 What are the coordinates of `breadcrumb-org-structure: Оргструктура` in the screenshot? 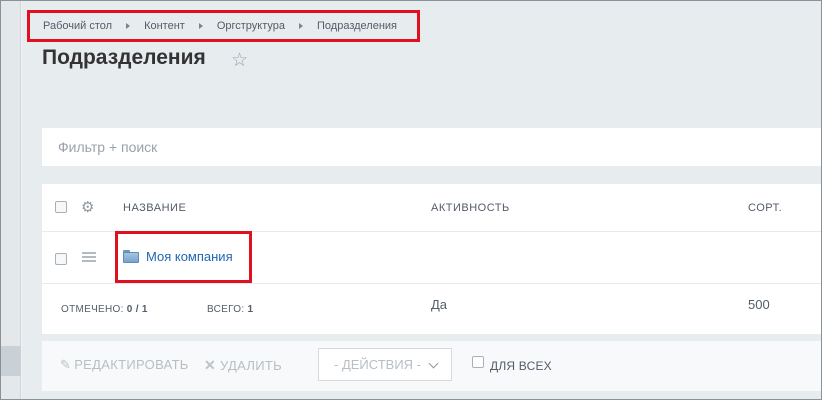 It's located at (251, 26).